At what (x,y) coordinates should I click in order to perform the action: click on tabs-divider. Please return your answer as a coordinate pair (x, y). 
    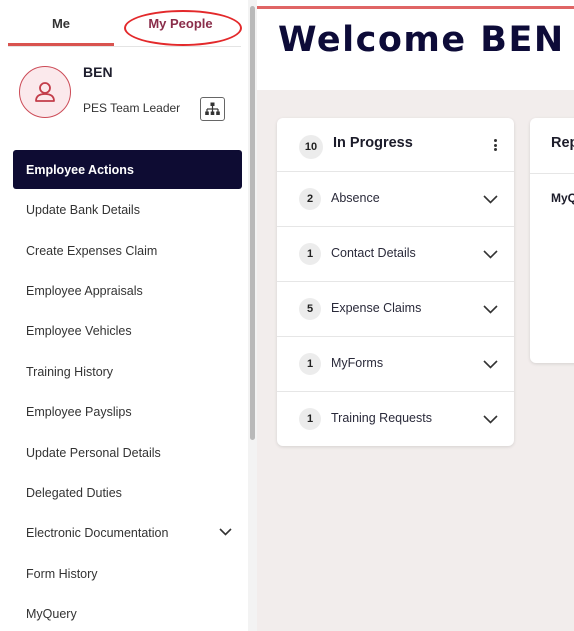
    Looking at the image, I should click on (124, 46).